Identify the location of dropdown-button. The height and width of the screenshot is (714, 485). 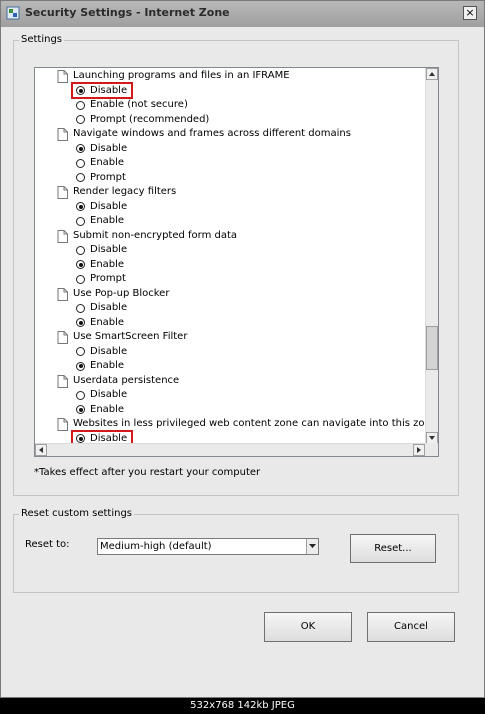
(312, 546).